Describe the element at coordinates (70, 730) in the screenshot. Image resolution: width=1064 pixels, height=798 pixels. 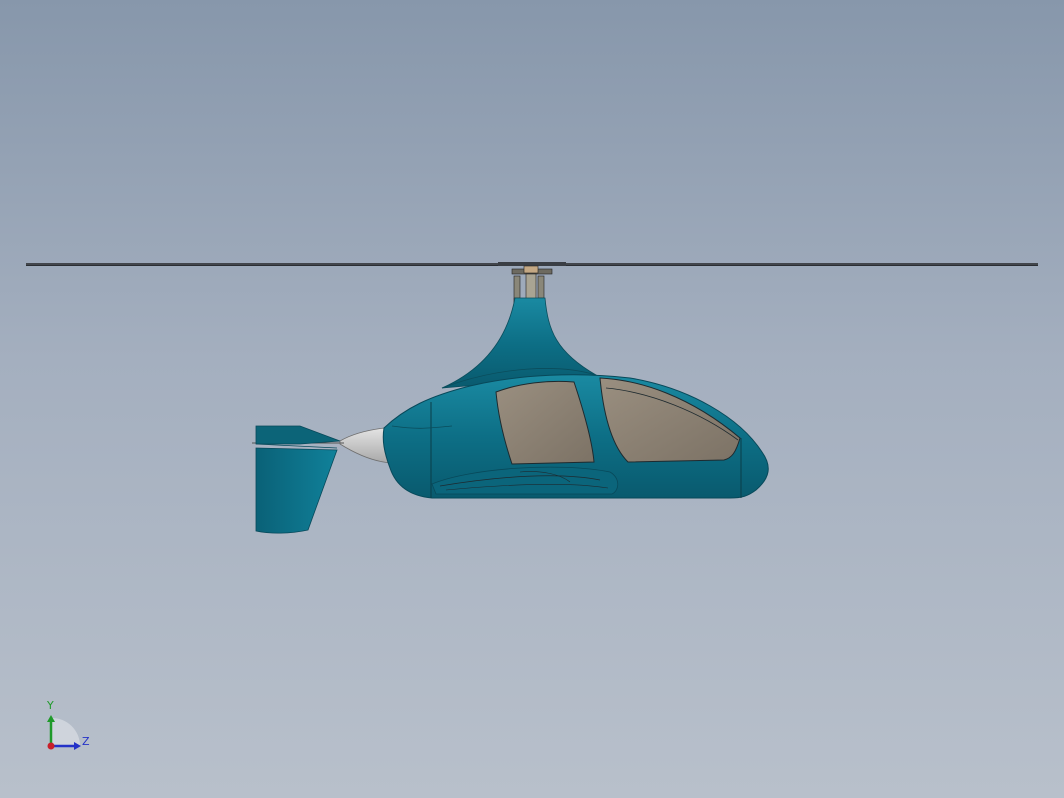
I see `coordinate-triad: Y Z` at that location.